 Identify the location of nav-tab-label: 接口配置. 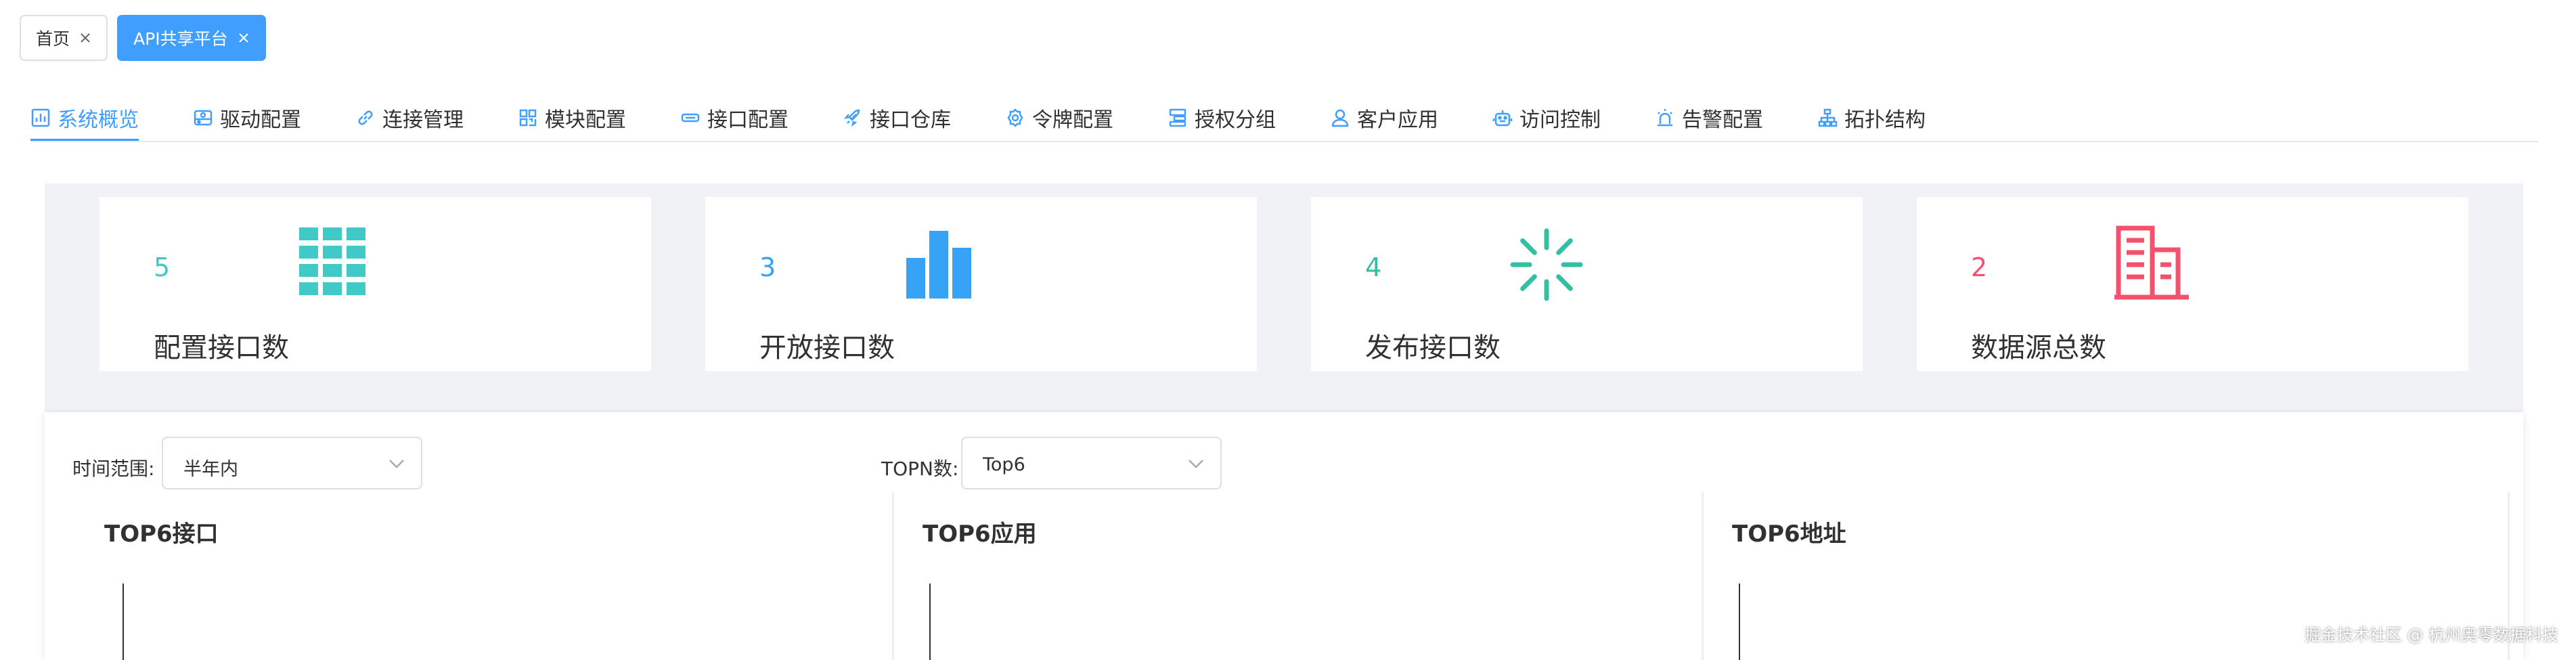
(748, 120).